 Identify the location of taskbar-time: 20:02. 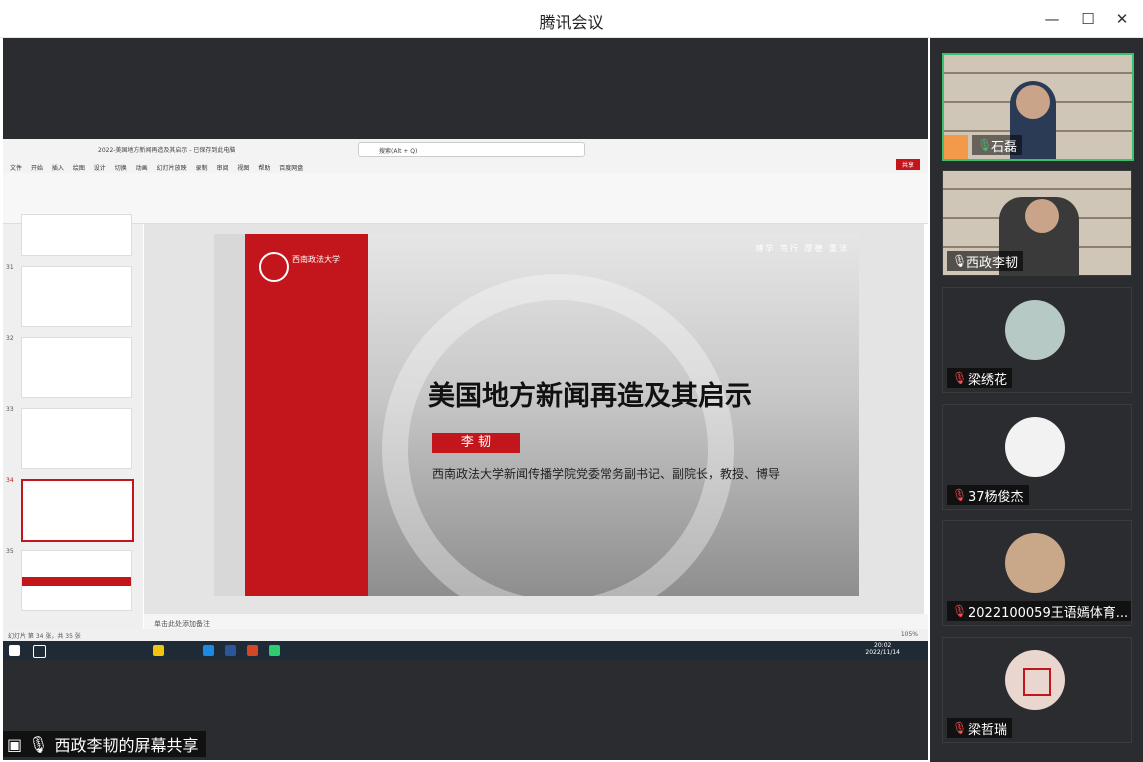
(883, 645).